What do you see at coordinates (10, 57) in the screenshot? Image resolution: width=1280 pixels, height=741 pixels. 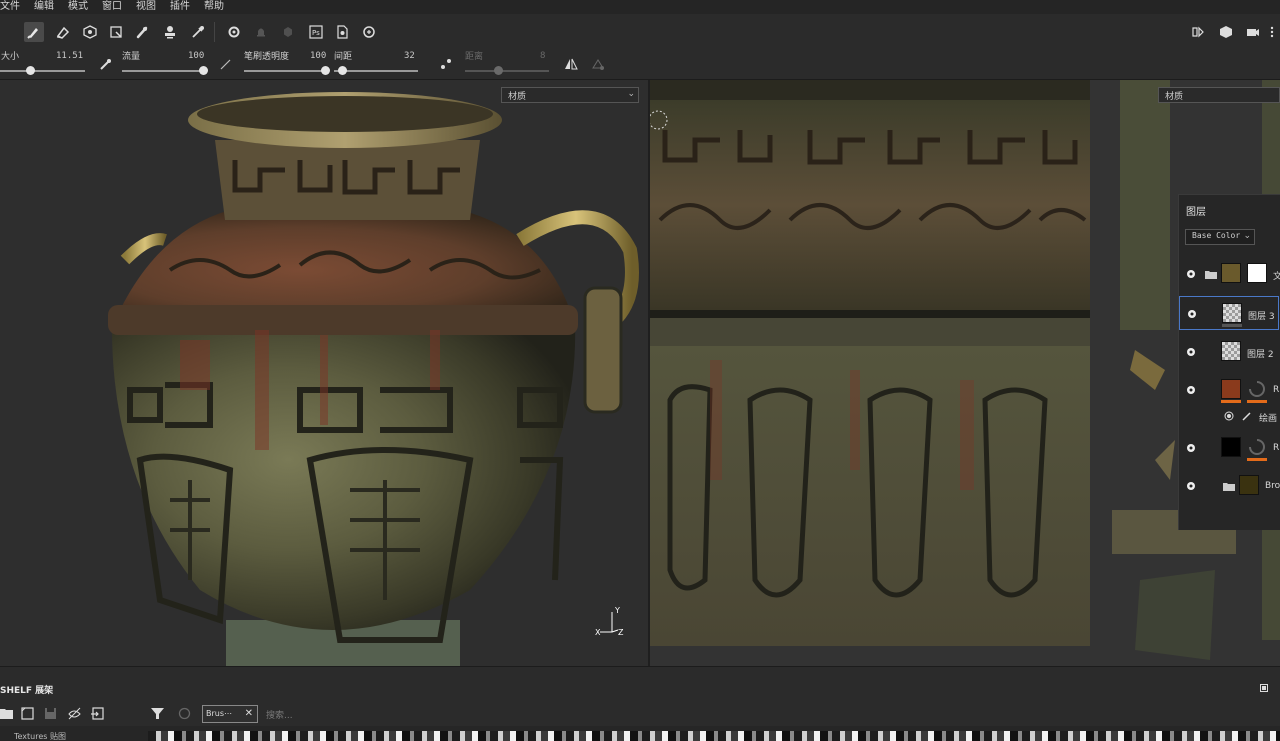 I see `size-label: 大小` at bounding box center [10, 57].